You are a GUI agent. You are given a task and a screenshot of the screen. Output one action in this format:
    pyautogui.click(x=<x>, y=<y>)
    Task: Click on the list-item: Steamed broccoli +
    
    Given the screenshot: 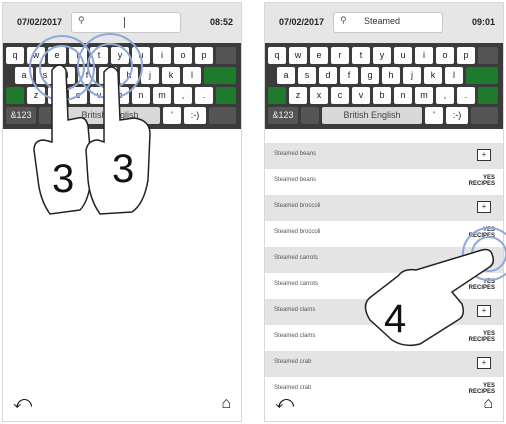 What is the action you would take?
    pyautogui.click(x=384, y=208)
    